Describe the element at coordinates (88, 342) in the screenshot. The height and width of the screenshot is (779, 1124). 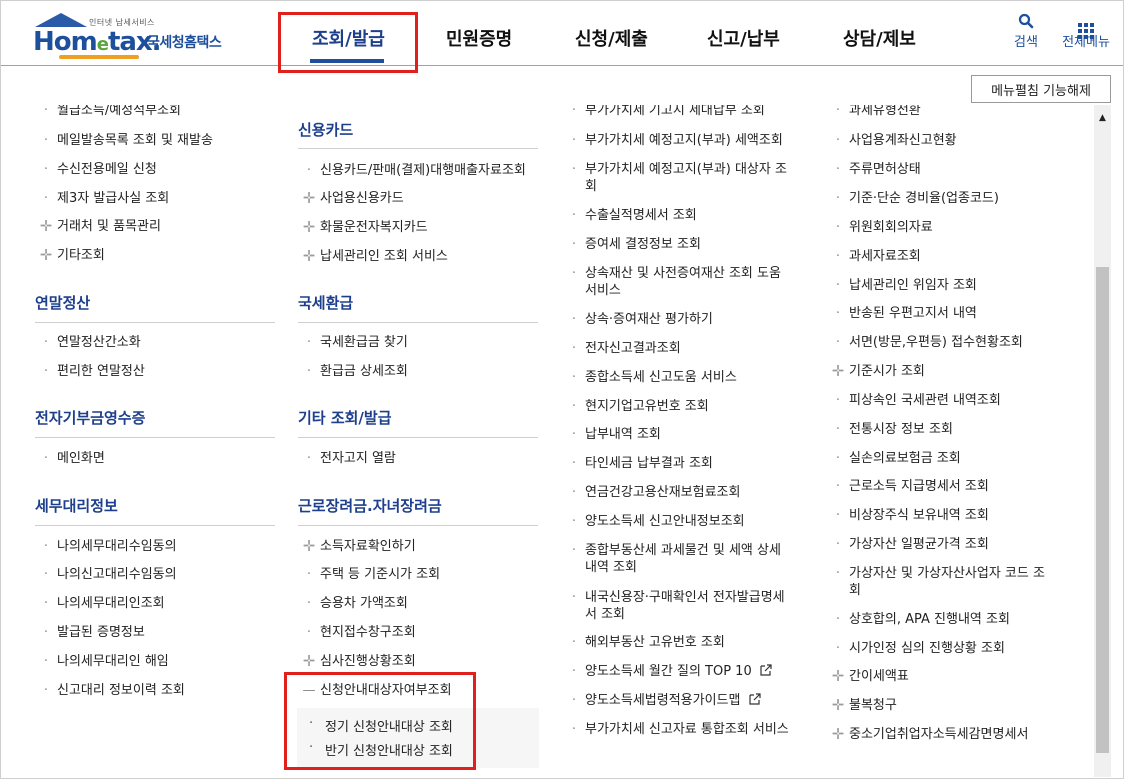
I see `menu-item: · 연말정산간소화` at that location.